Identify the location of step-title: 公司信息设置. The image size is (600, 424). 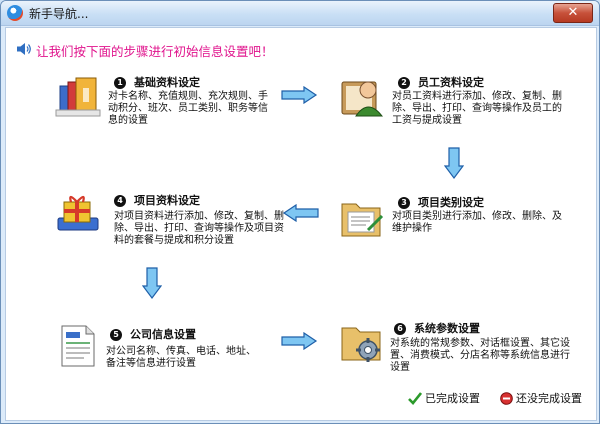
(163, 334).